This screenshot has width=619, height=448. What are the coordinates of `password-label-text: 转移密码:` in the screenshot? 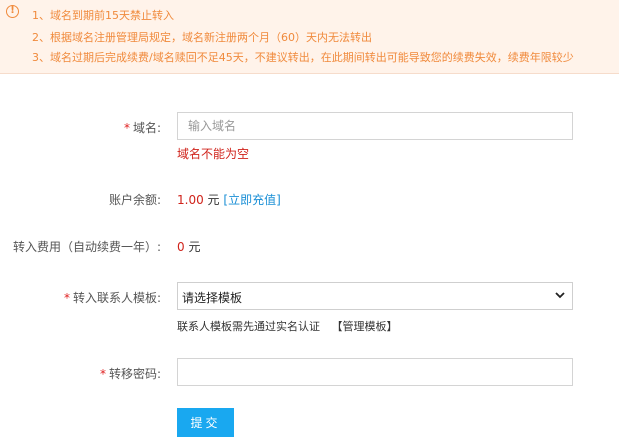 It's located at (134, 374).